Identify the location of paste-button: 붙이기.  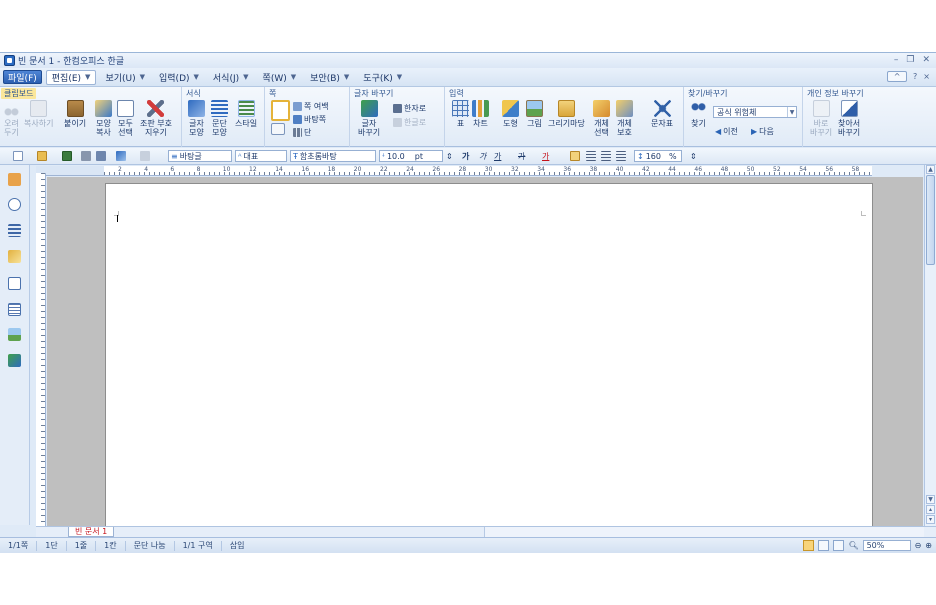
(75, 114).